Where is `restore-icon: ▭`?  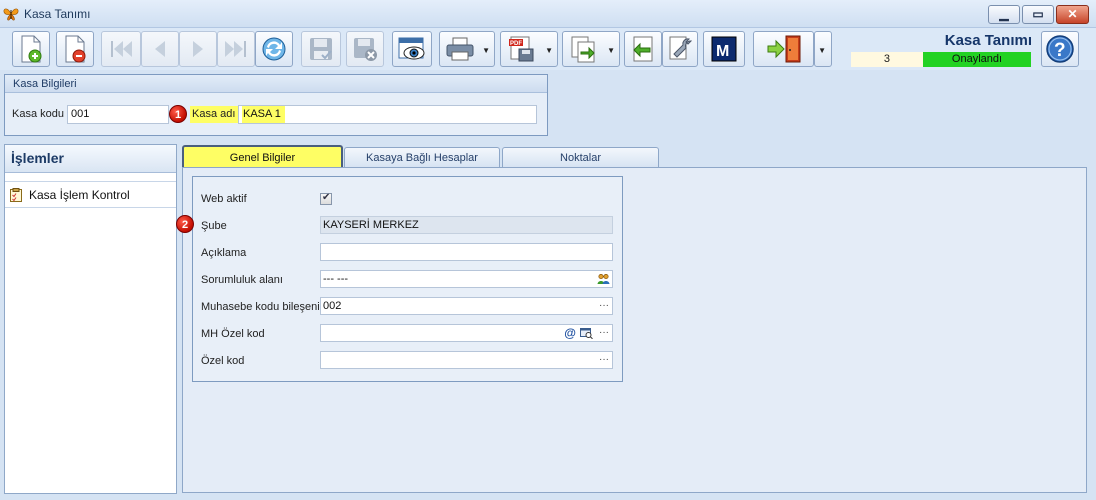 restore-icon: ▭ is located at coordinates (1038, 14).